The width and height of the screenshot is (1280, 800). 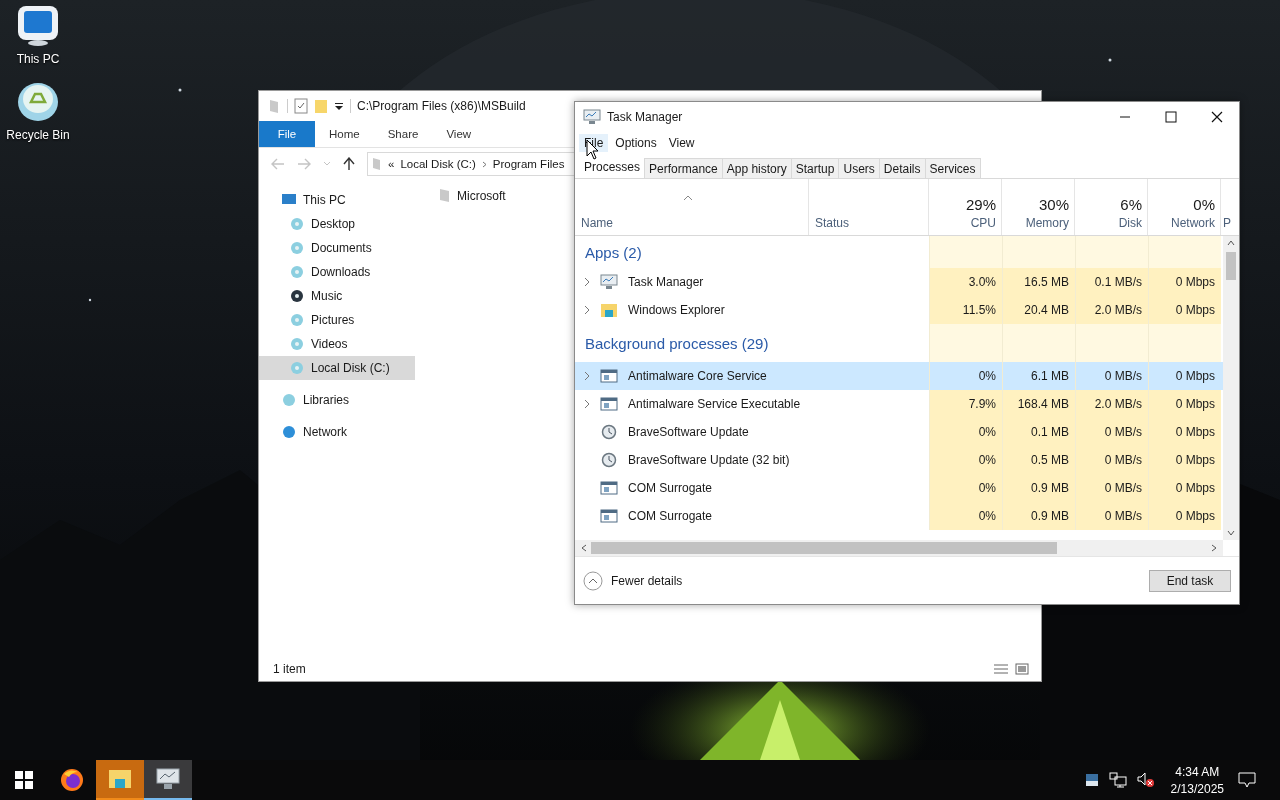 What do you see at coordinates (337, 432) in the screenshot?
I see `nav-item: Network` at bounding box center [337, 432].